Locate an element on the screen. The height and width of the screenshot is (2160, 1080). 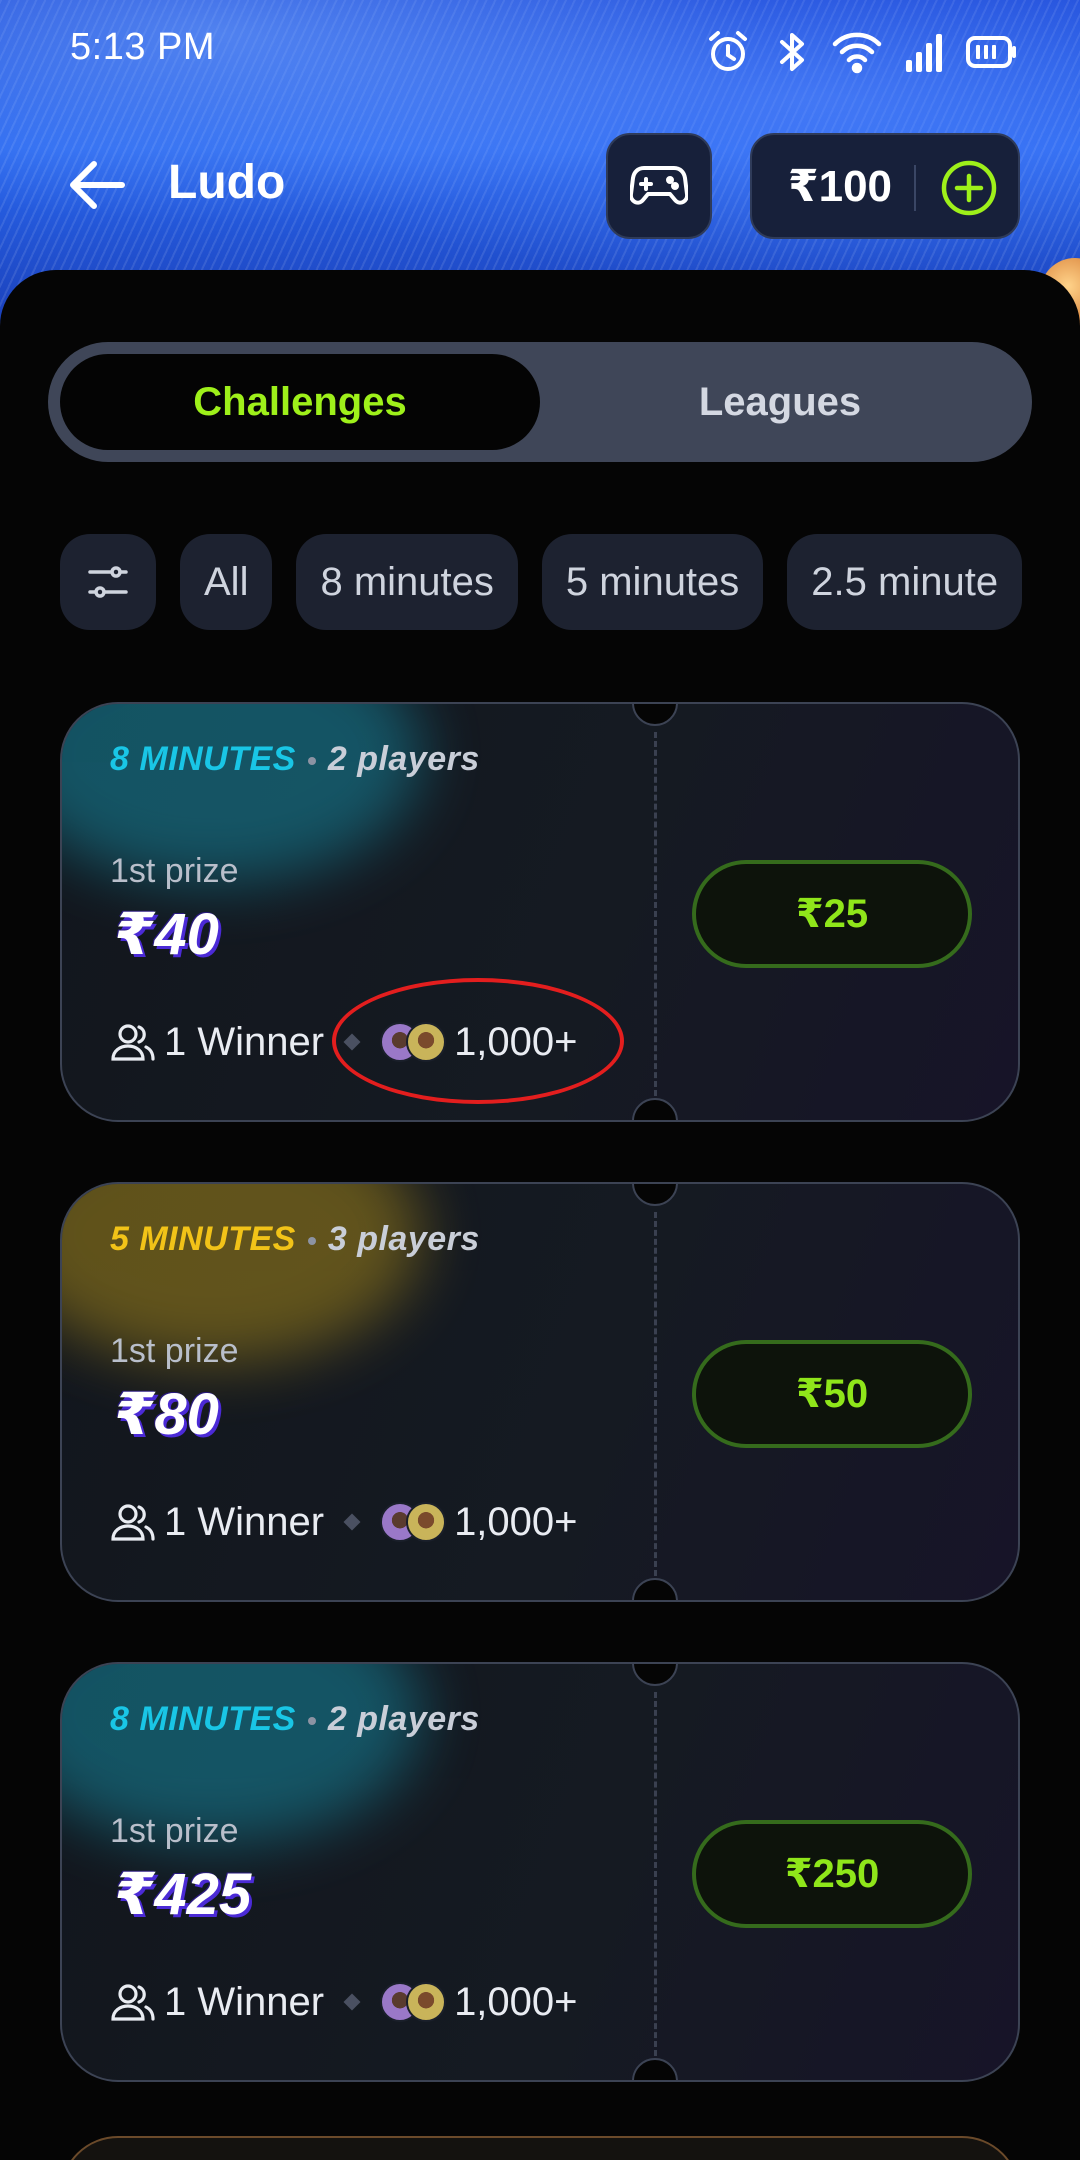
back-arrow-icon is located at coordinates (97, 185).